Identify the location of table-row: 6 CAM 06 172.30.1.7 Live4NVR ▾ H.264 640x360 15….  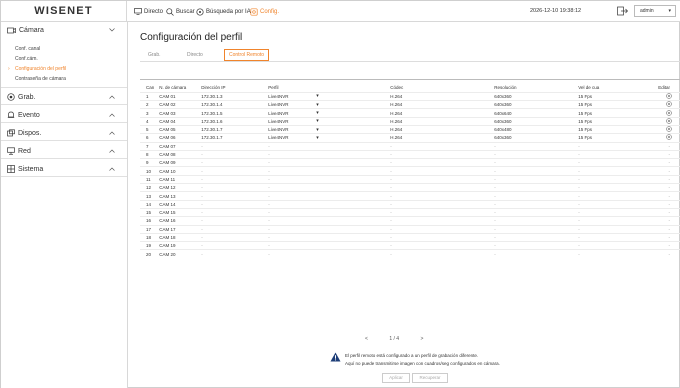
(410, 137).